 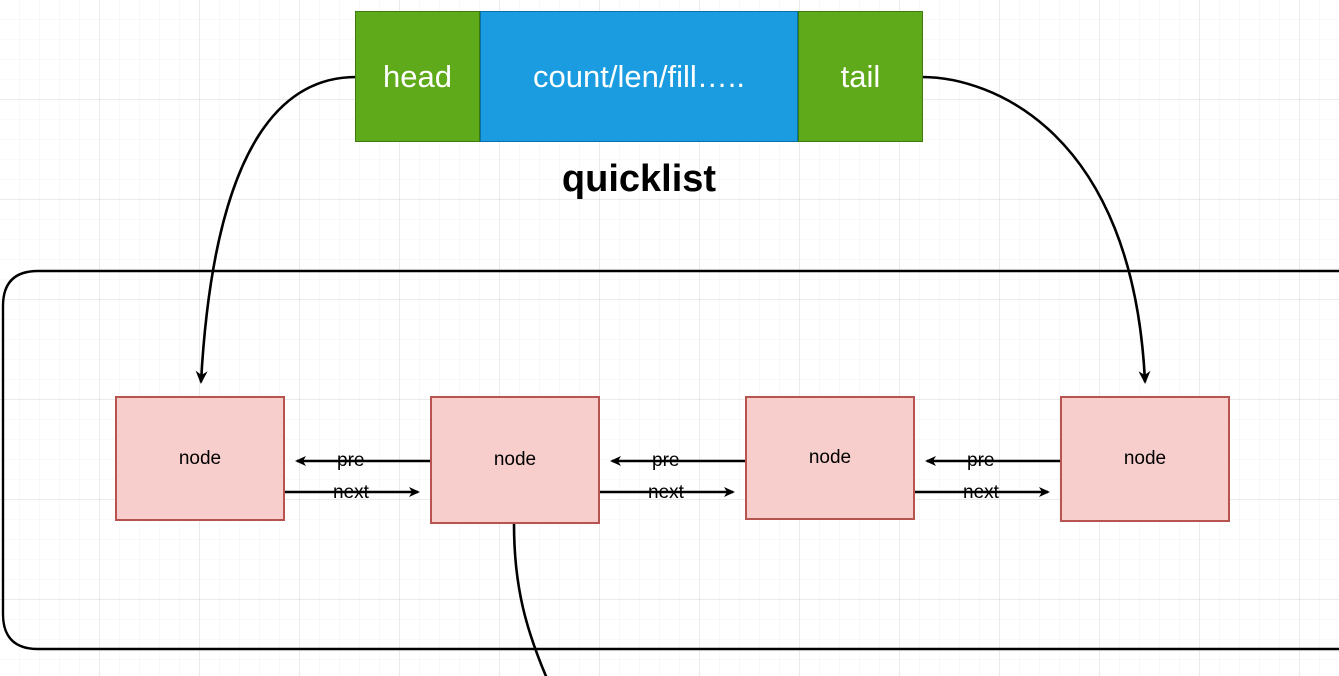 I want to click on quicklist-tail-label: tail, so click(x=860, y=76).